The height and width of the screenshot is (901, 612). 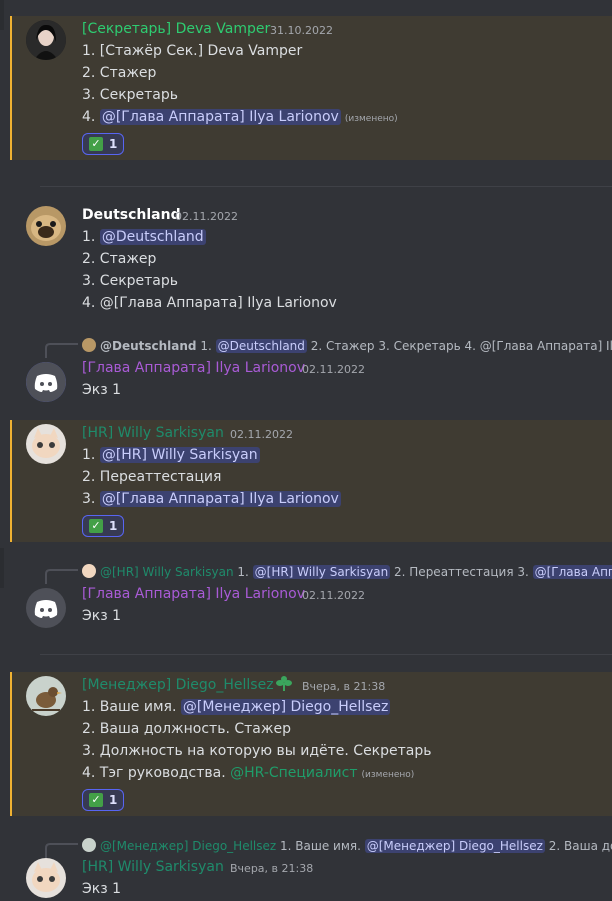 What do you see at coordinates (186, 729) in the screenshot?
I see `message-line: 2. Ваша должность. Стажер` at bounding box center [186, 729].